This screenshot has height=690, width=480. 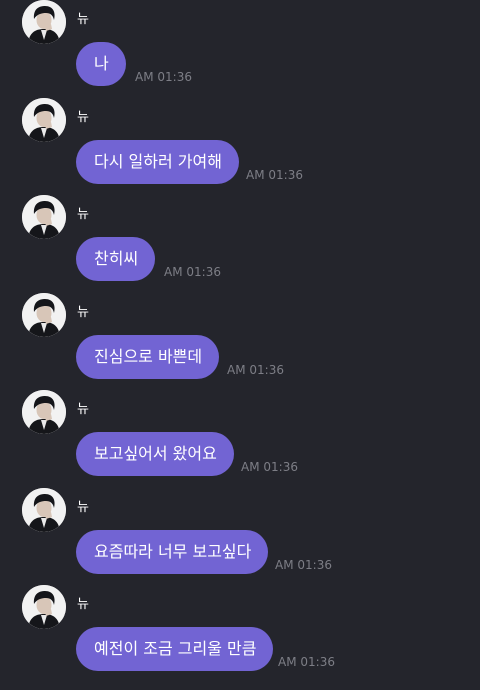 What do you see at coordinates (240, 147) in the screenshot?
I see `message-row: 뉴 다시 일하러 가여해 AM 01:36` at bounding box center [240, 147].